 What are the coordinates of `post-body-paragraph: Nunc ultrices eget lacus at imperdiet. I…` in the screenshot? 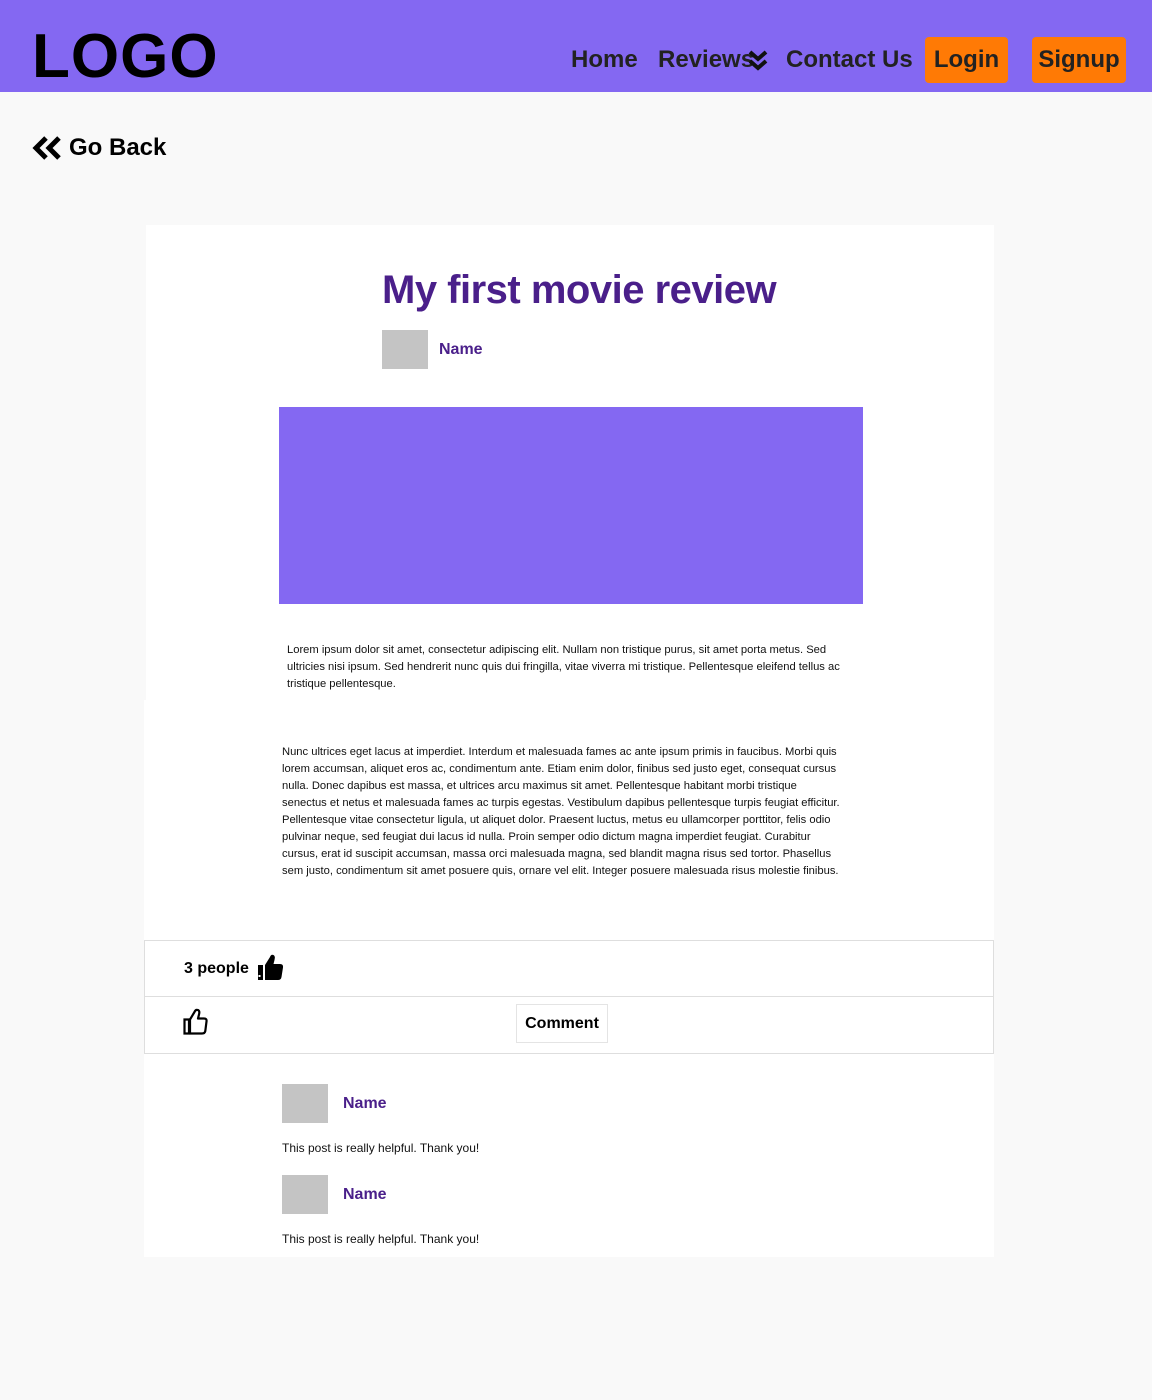 It's located at (561, 811).